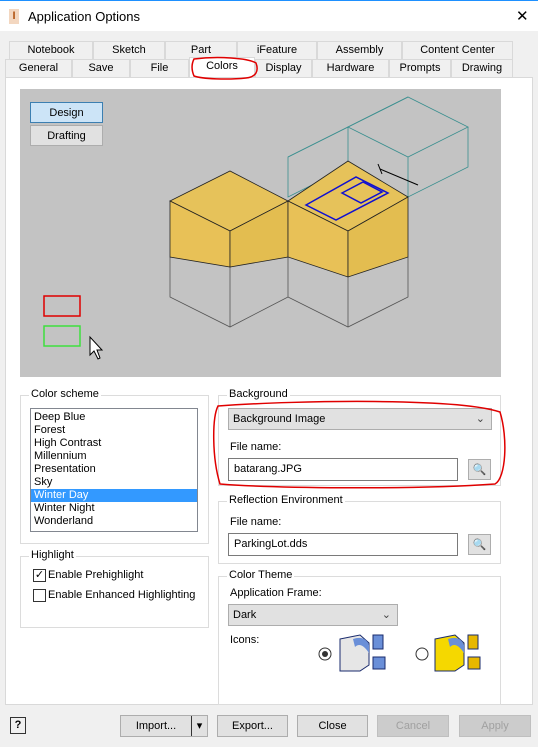 This screenshot has width=538, height=747. What do you see at coordinates (325, 654) in the screenshot?
I see `icon-theme-blue-radio` at bounding box center [325, 654].